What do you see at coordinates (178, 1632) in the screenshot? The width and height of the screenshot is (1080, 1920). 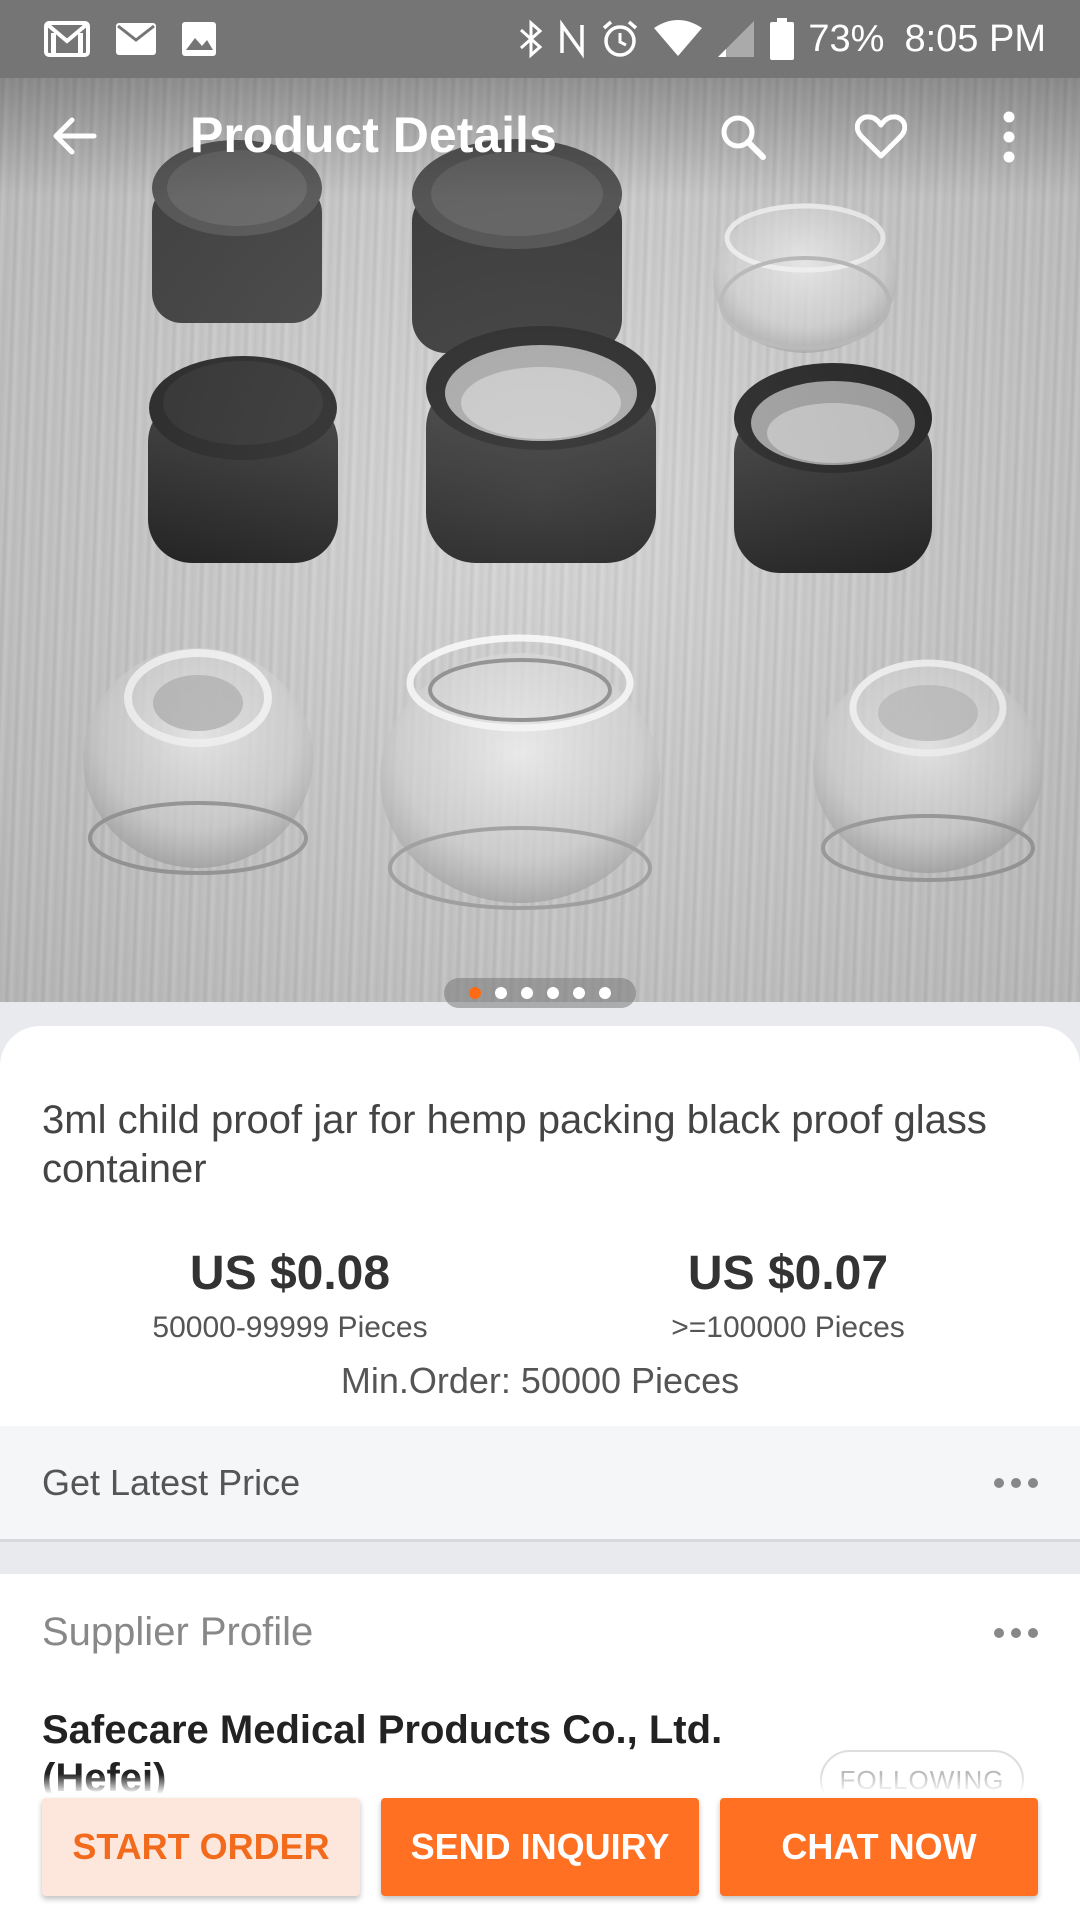 I see `supplier-profile-label: Supplier Profile` at bounding box center [178, 1632].